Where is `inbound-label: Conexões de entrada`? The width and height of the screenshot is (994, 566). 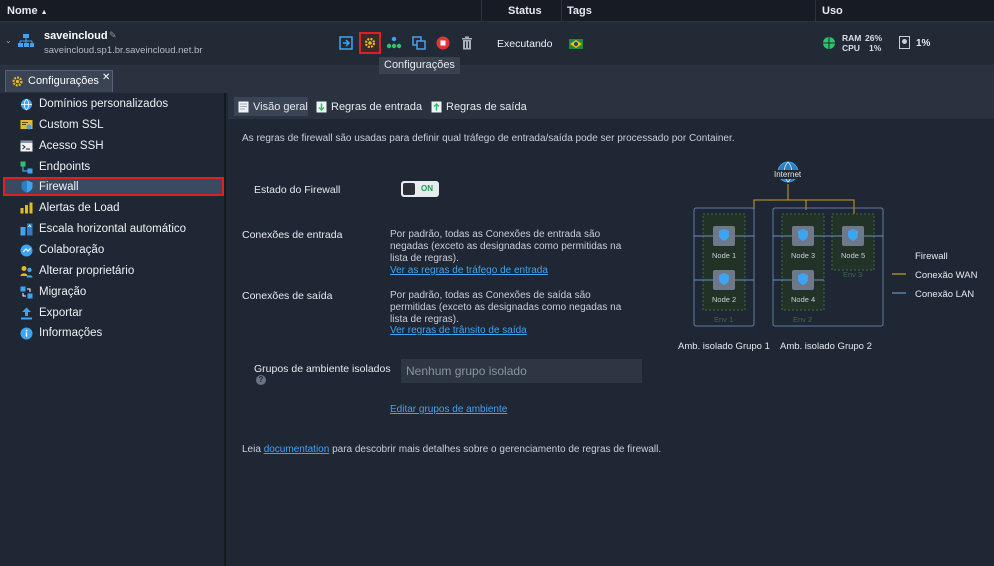 inbound-label: Conexões de entrada is located at coordinates (292, 235).